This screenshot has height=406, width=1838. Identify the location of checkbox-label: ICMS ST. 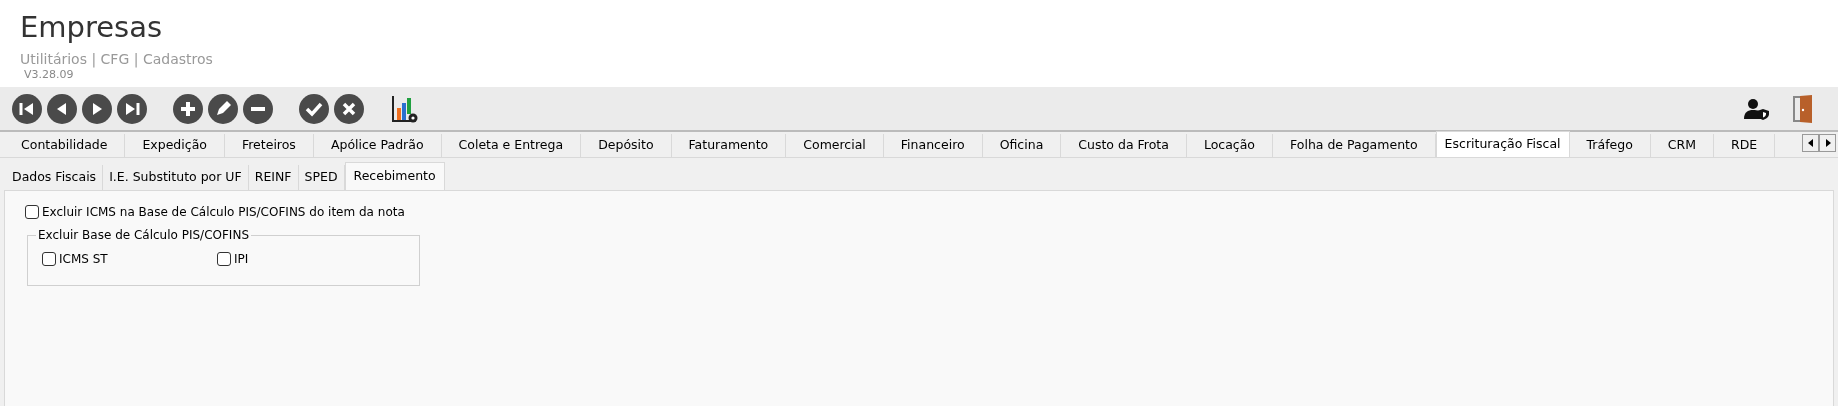
(83, 259).